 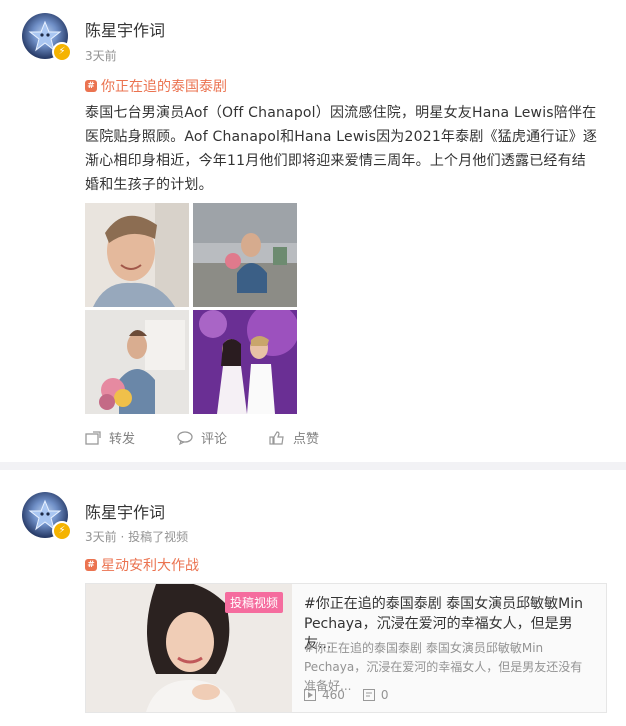 What do you see at coordinates (101, 55) in the screenshot?
I see `post-time: 3天前` at bounding box center [101, 55].